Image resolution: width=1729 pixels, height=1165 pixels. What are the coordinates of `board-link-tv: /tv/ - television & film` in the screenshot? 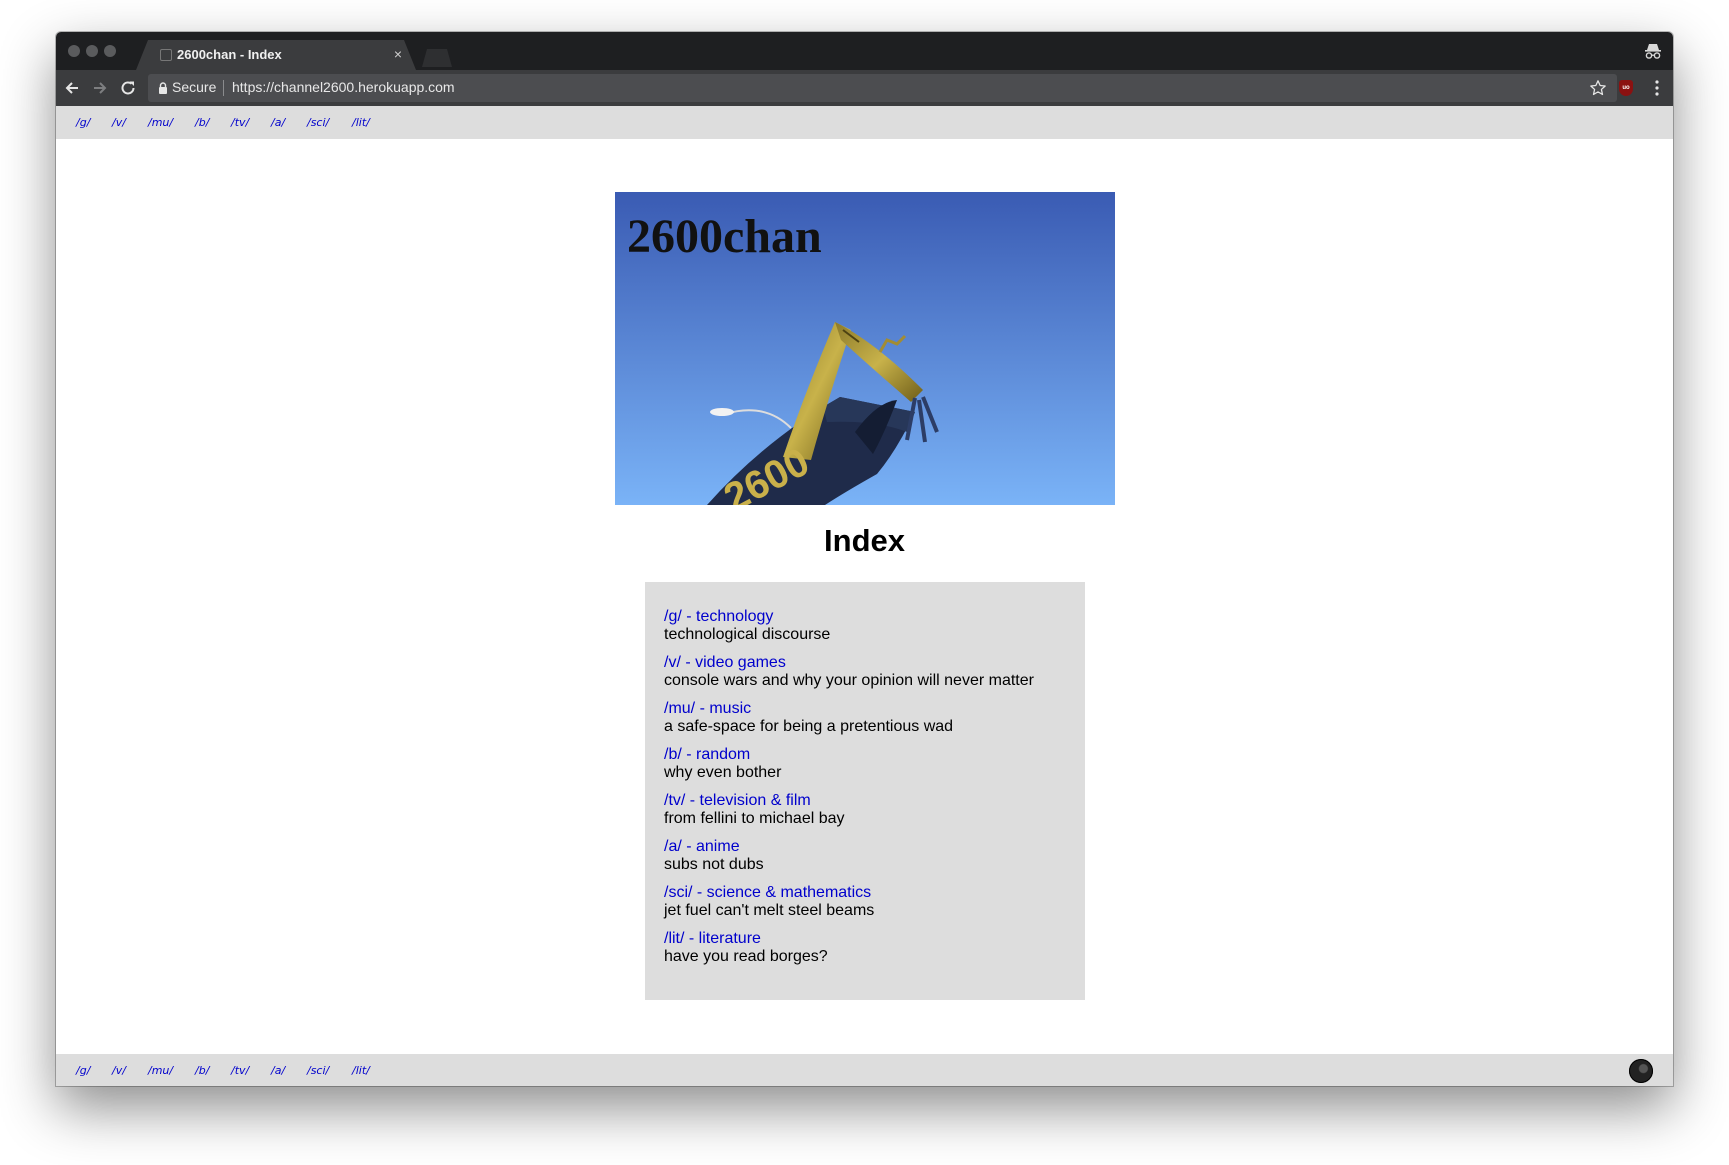 It's located at (754, 801).